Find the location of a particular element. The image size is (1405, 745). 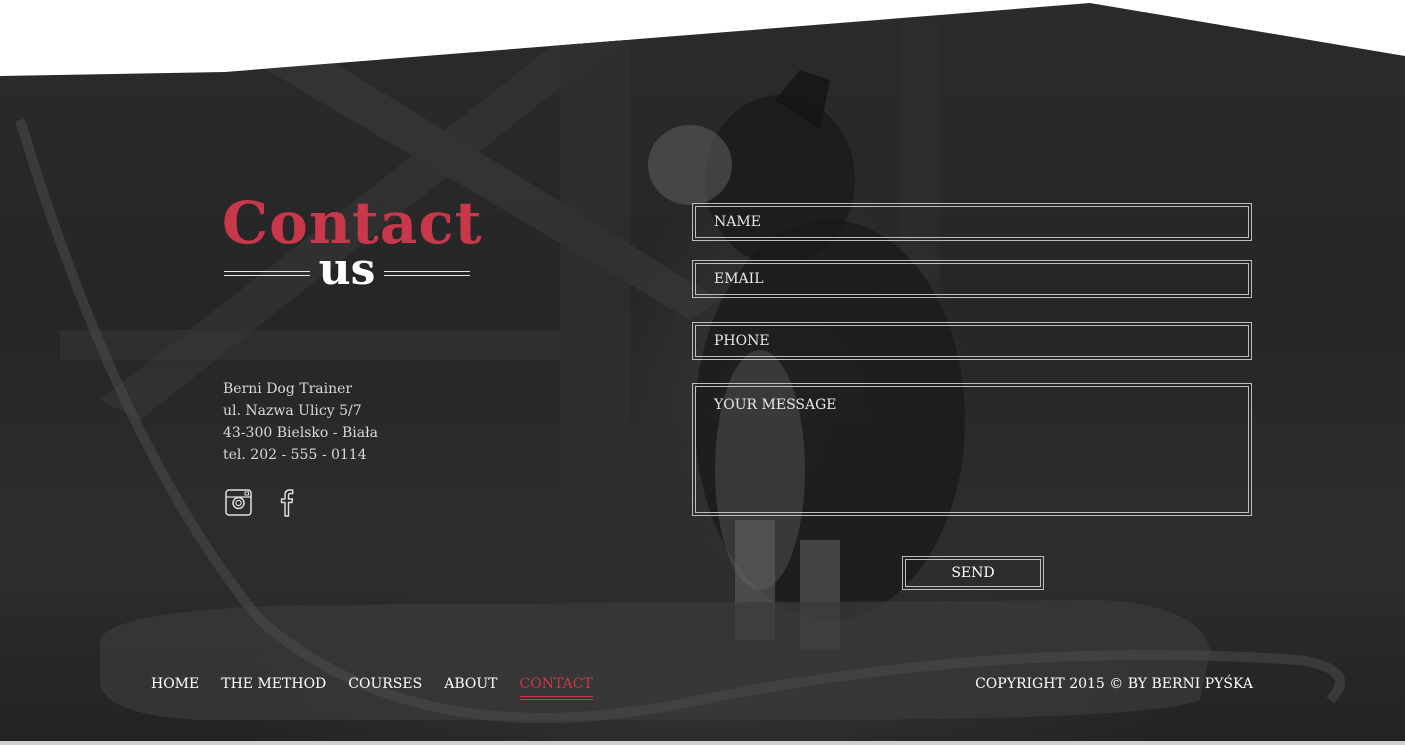

page-subtitle: us is located at coordinates (347, 269).